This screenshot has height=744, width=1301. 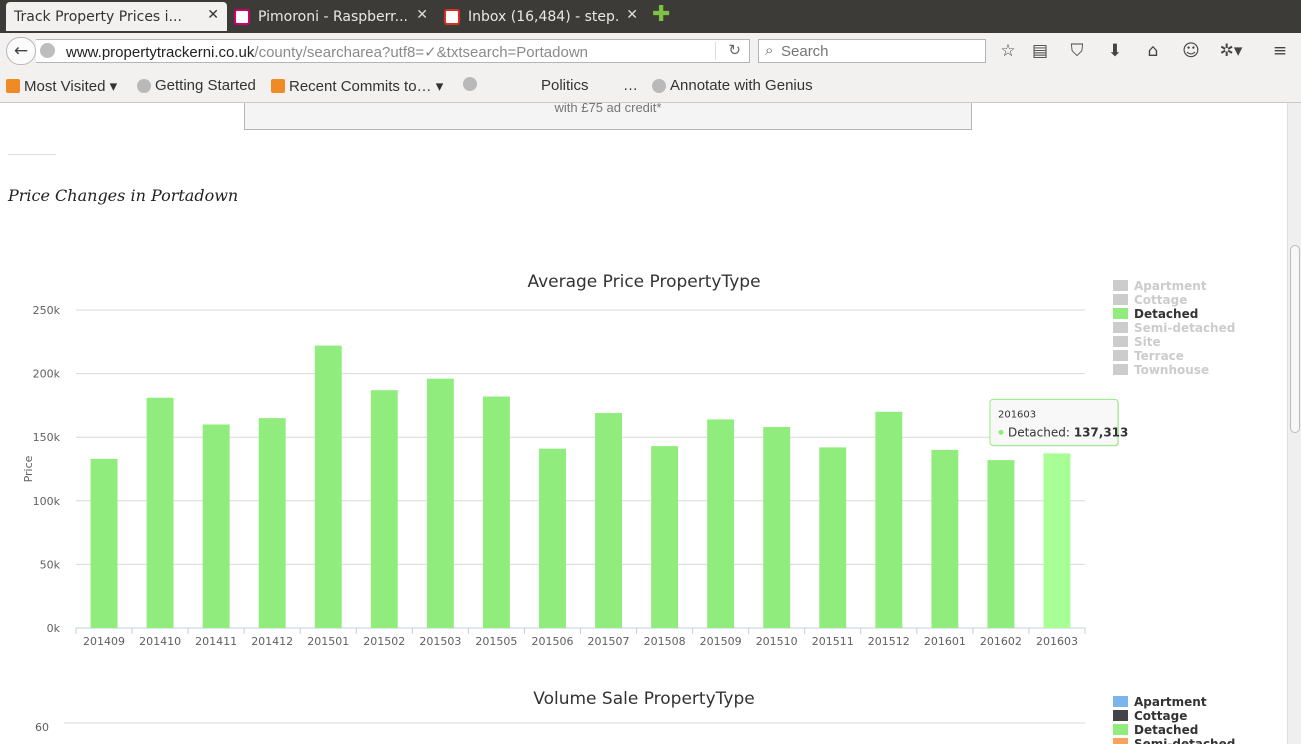 I want to click on x-tick-label: 201506, so click(x=552, y=641).